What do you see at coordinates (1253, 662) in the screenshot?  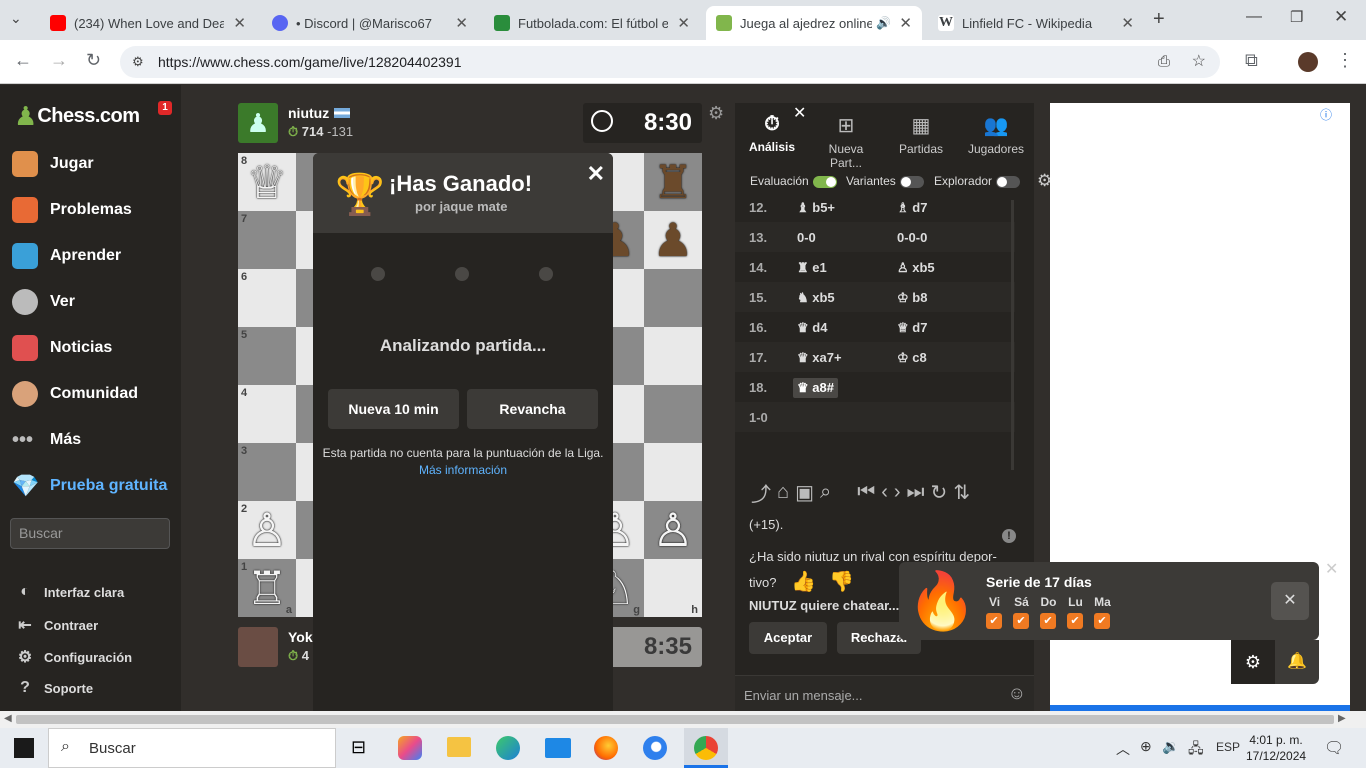 I see `notification-settings-icon: ⚙` at bounding box center [1253, 662].